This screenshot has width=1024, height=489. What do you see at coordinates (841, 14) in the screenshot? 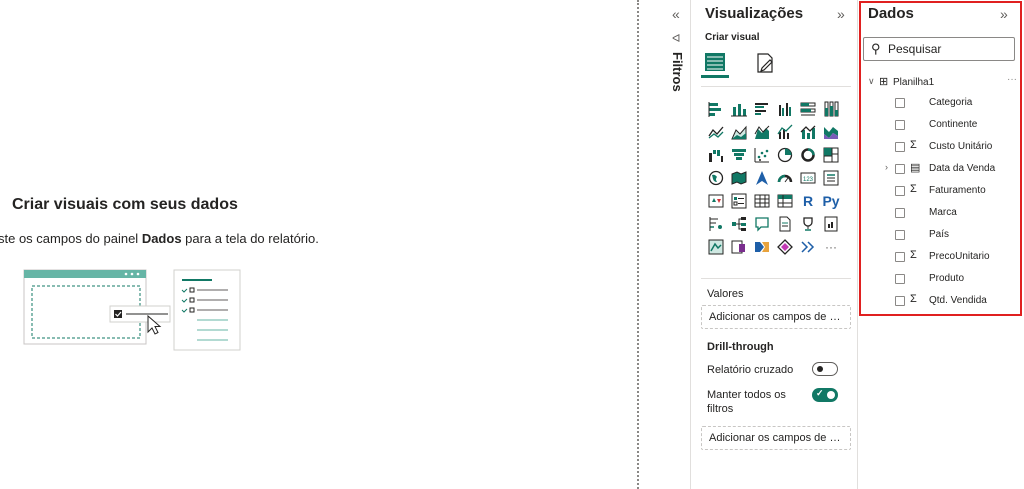
I see `collapse-visualizations-icon: »` at bounding box center [841, 14].